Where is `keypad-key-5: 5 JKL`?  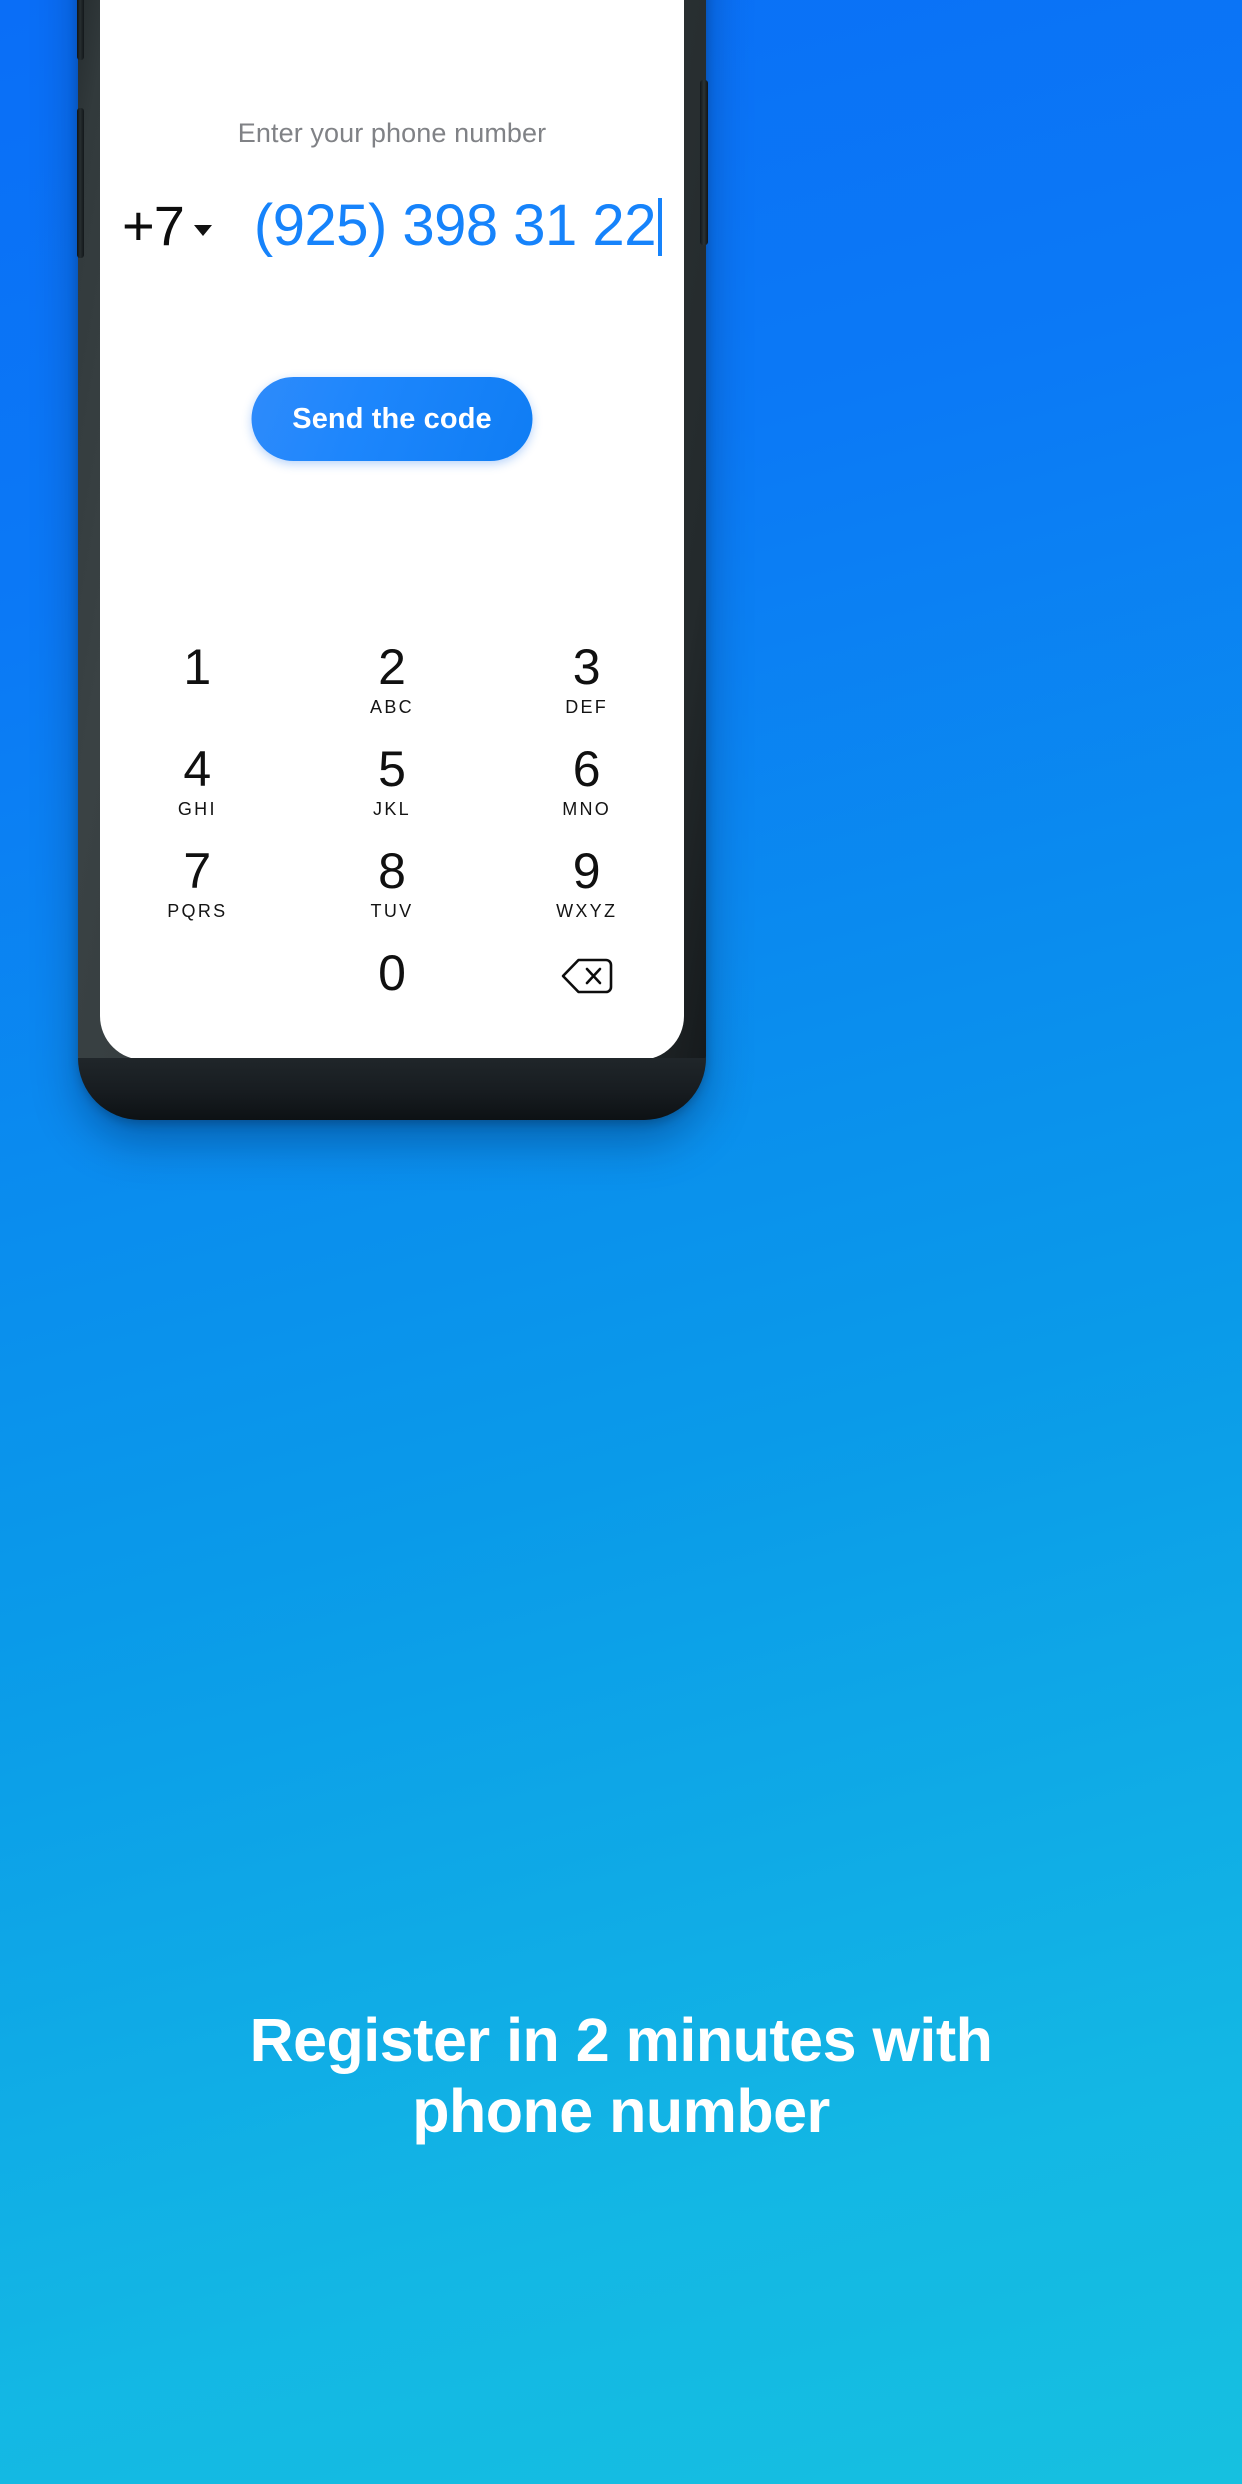
keypad-key-5: 5 JKL is located at coordinates (392, 781).